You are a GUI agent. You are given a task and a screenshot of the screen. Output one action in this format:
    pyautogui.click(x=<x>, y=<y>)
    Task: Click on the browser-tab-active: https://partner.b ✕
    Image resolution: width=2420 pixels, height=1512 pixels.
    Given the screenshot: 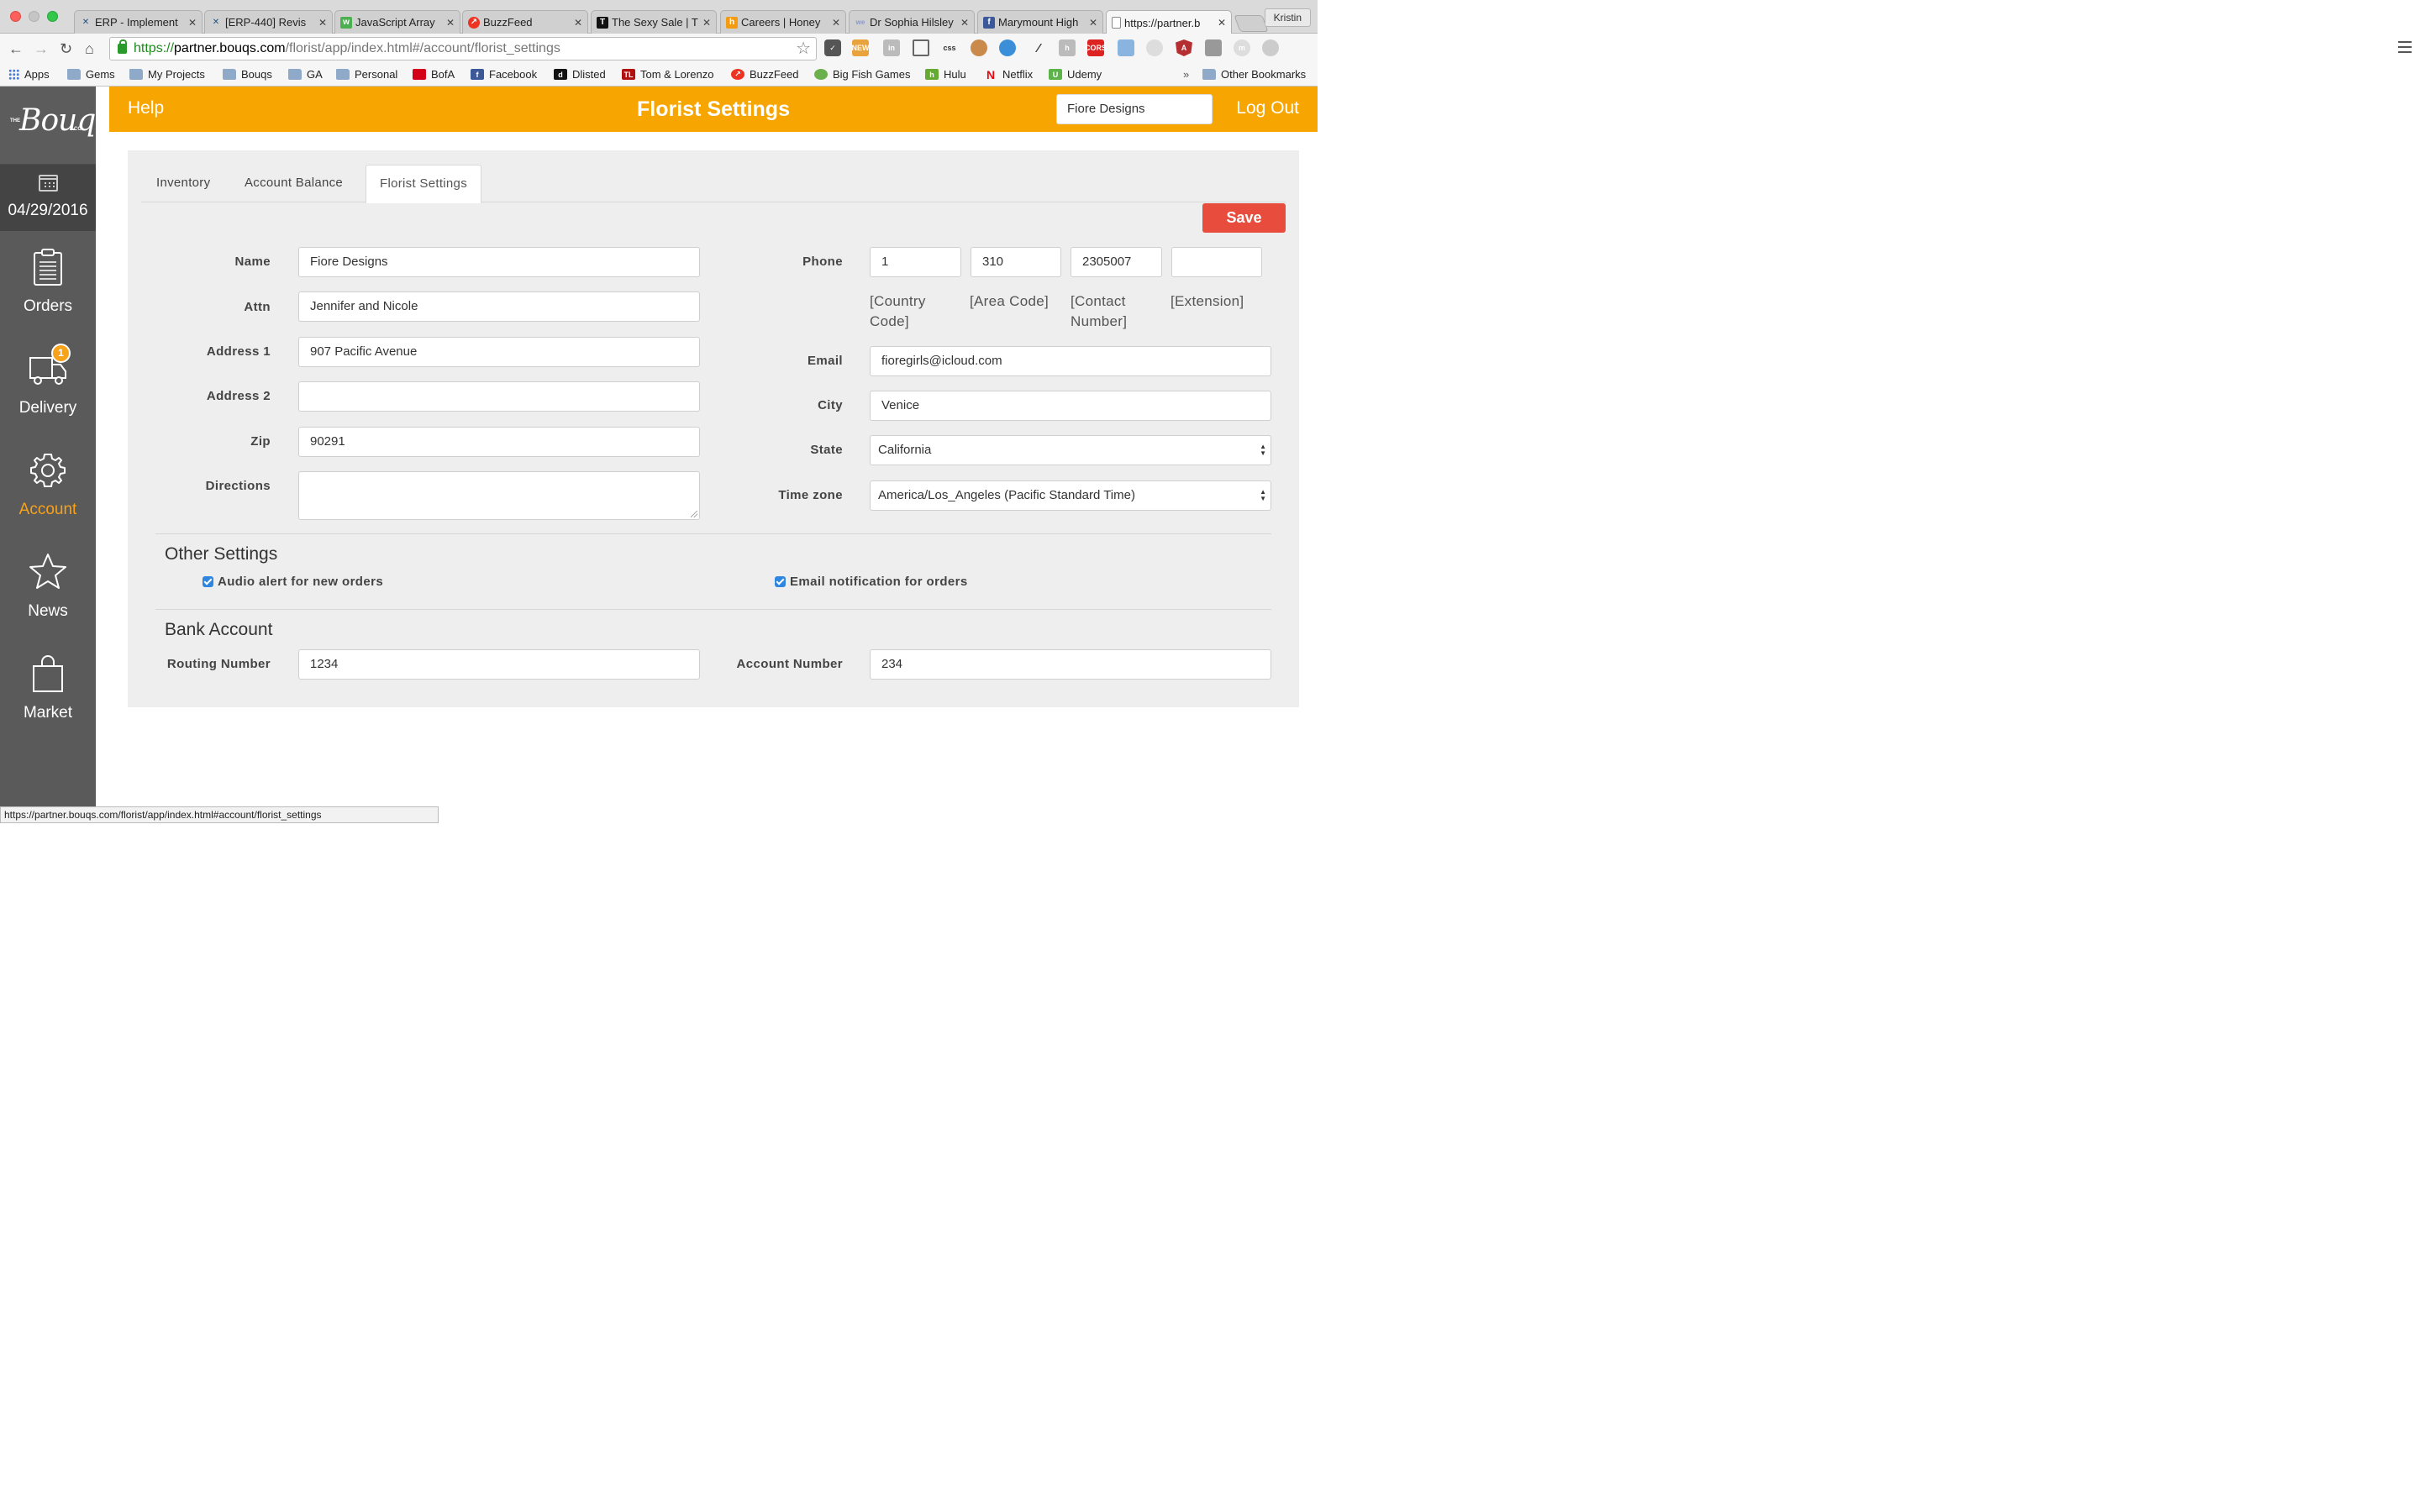 What is the action you would take?
    pyautogui.click(x=1169, y=22)
    